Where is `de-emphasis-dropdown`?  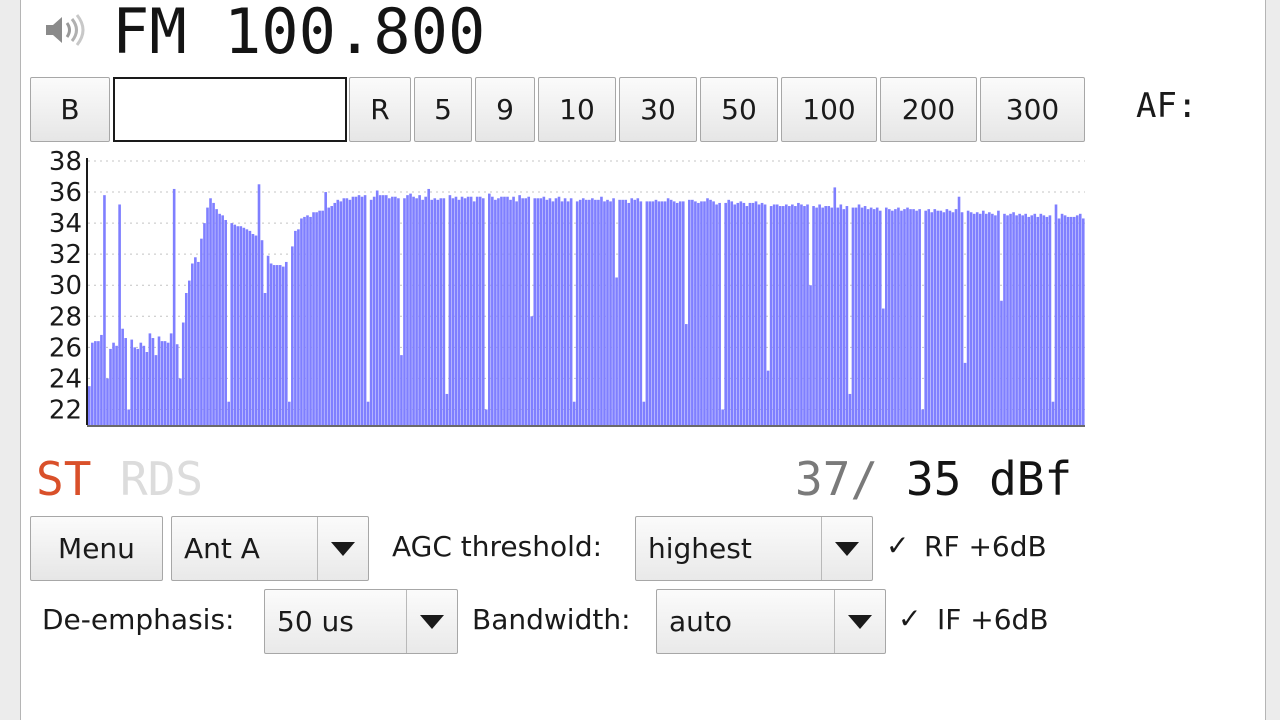 de-emphasis-dropdown is located at coordinates (431, 621).